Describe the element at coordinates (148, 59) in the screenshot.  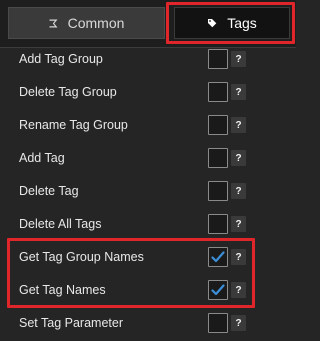
I see `action-row: Add Tag Group?` at that location.